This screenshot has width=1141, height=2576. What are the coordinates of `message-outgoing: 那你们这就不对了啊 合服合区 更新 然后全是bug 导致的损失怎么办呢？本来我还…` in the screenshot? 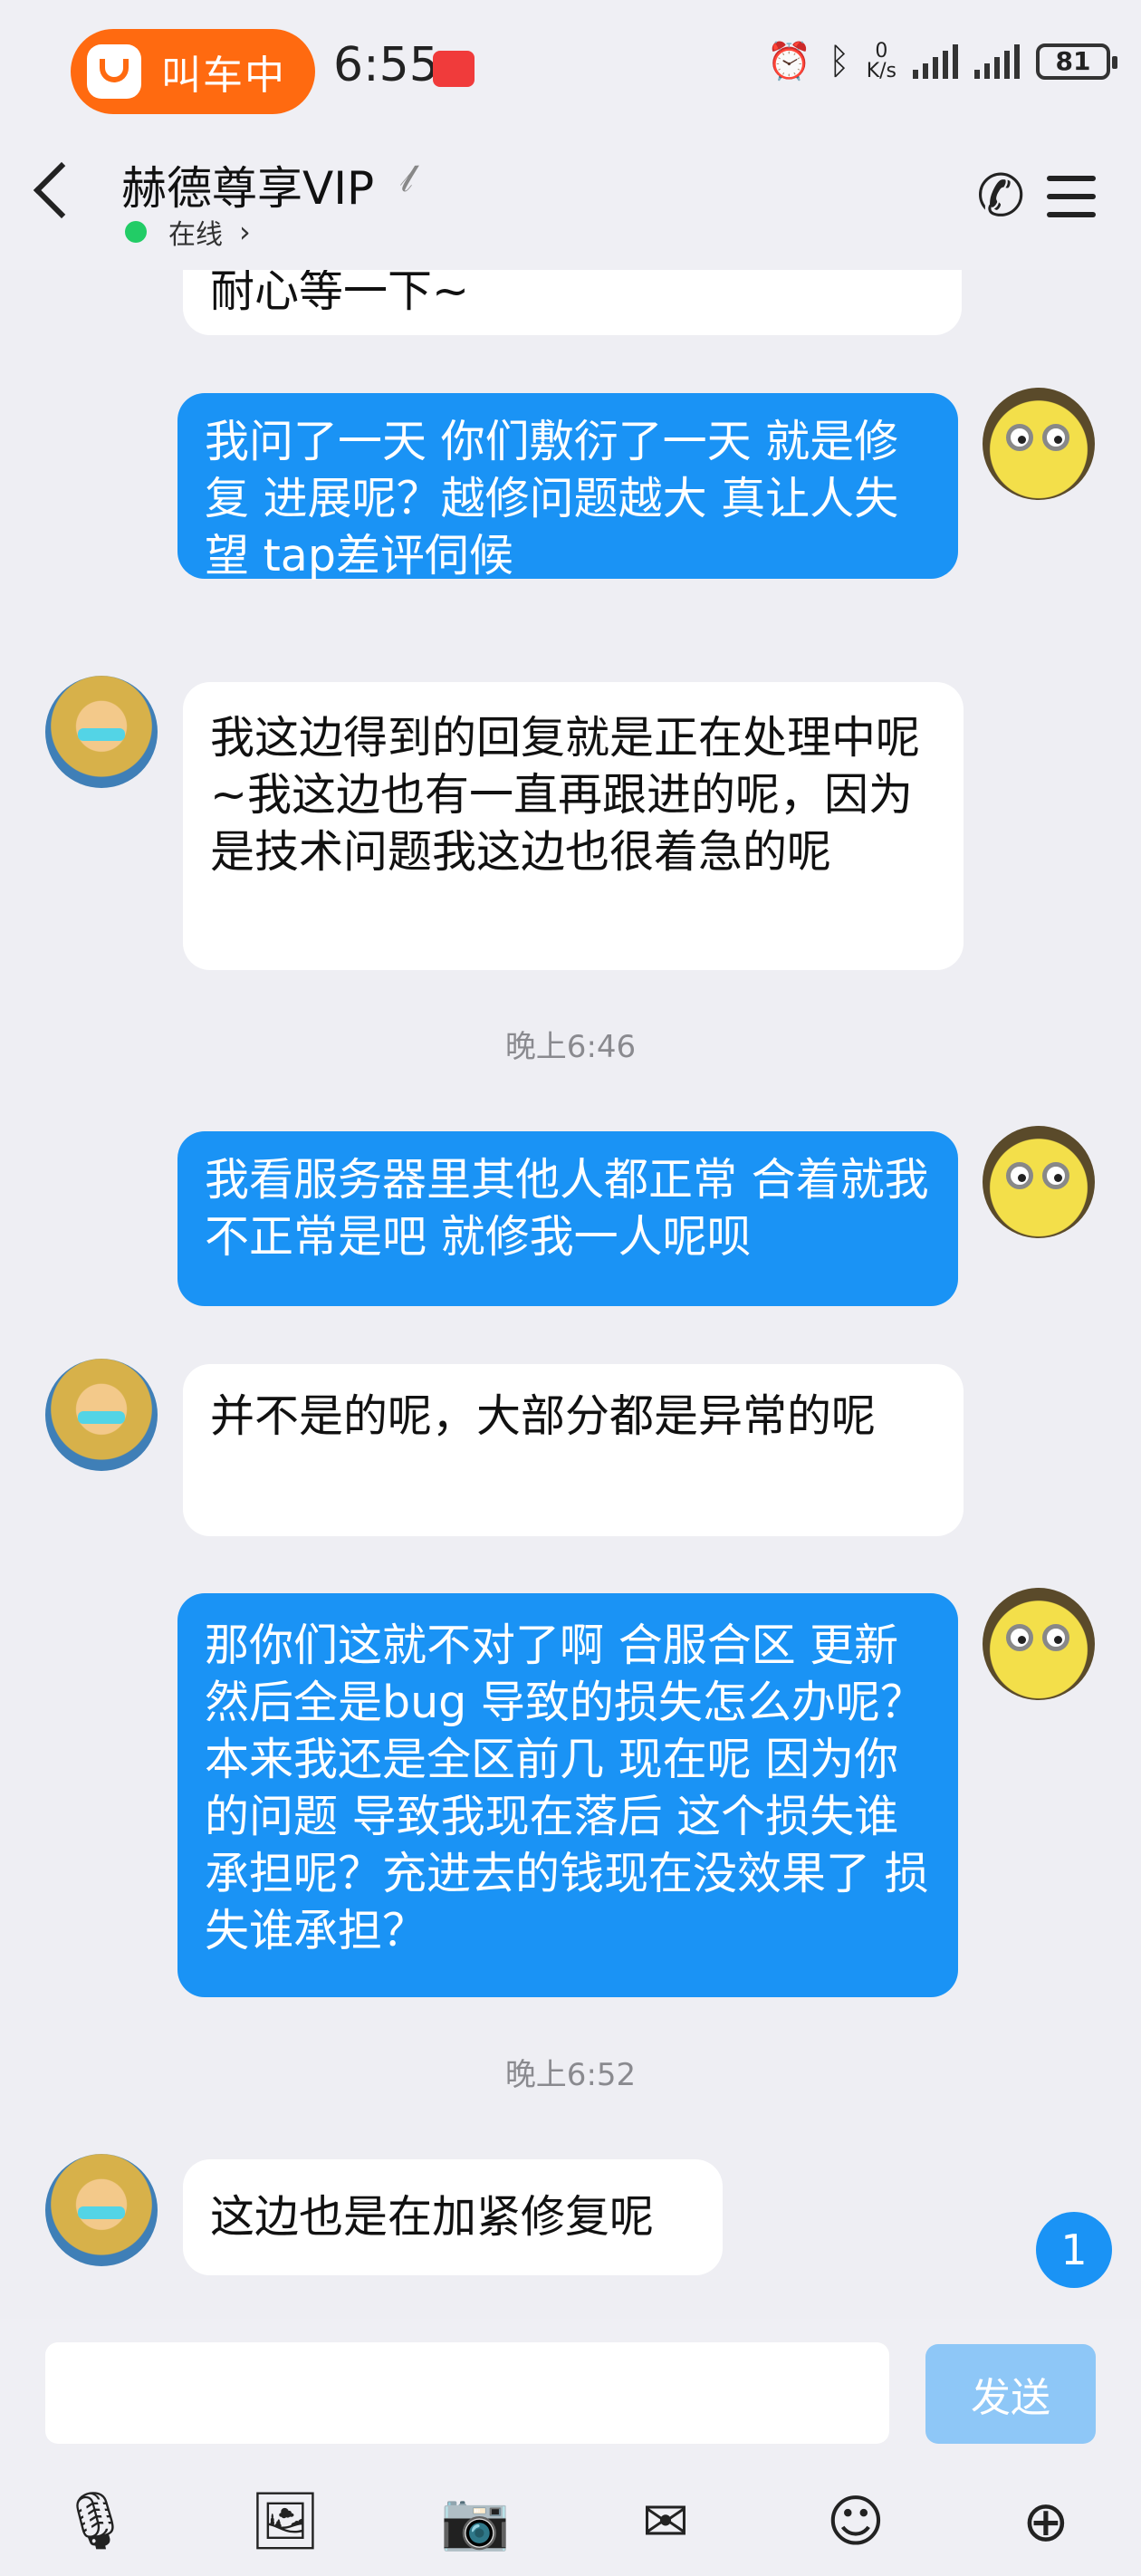 It's located at (567, 1795).